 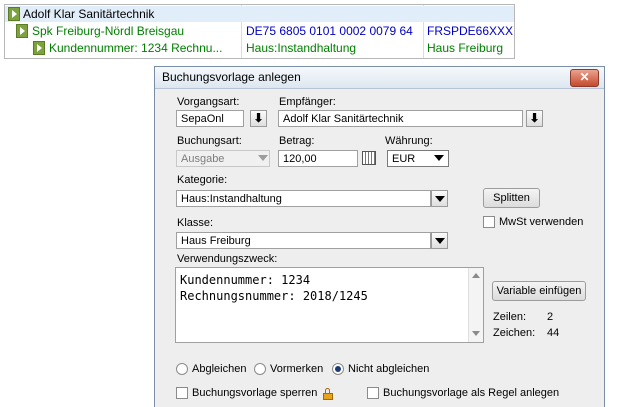 What do you see at coordinates (511, 198) in the screenshot?
I see `splitten-button: Splitten` at bounding box center [511, 198].